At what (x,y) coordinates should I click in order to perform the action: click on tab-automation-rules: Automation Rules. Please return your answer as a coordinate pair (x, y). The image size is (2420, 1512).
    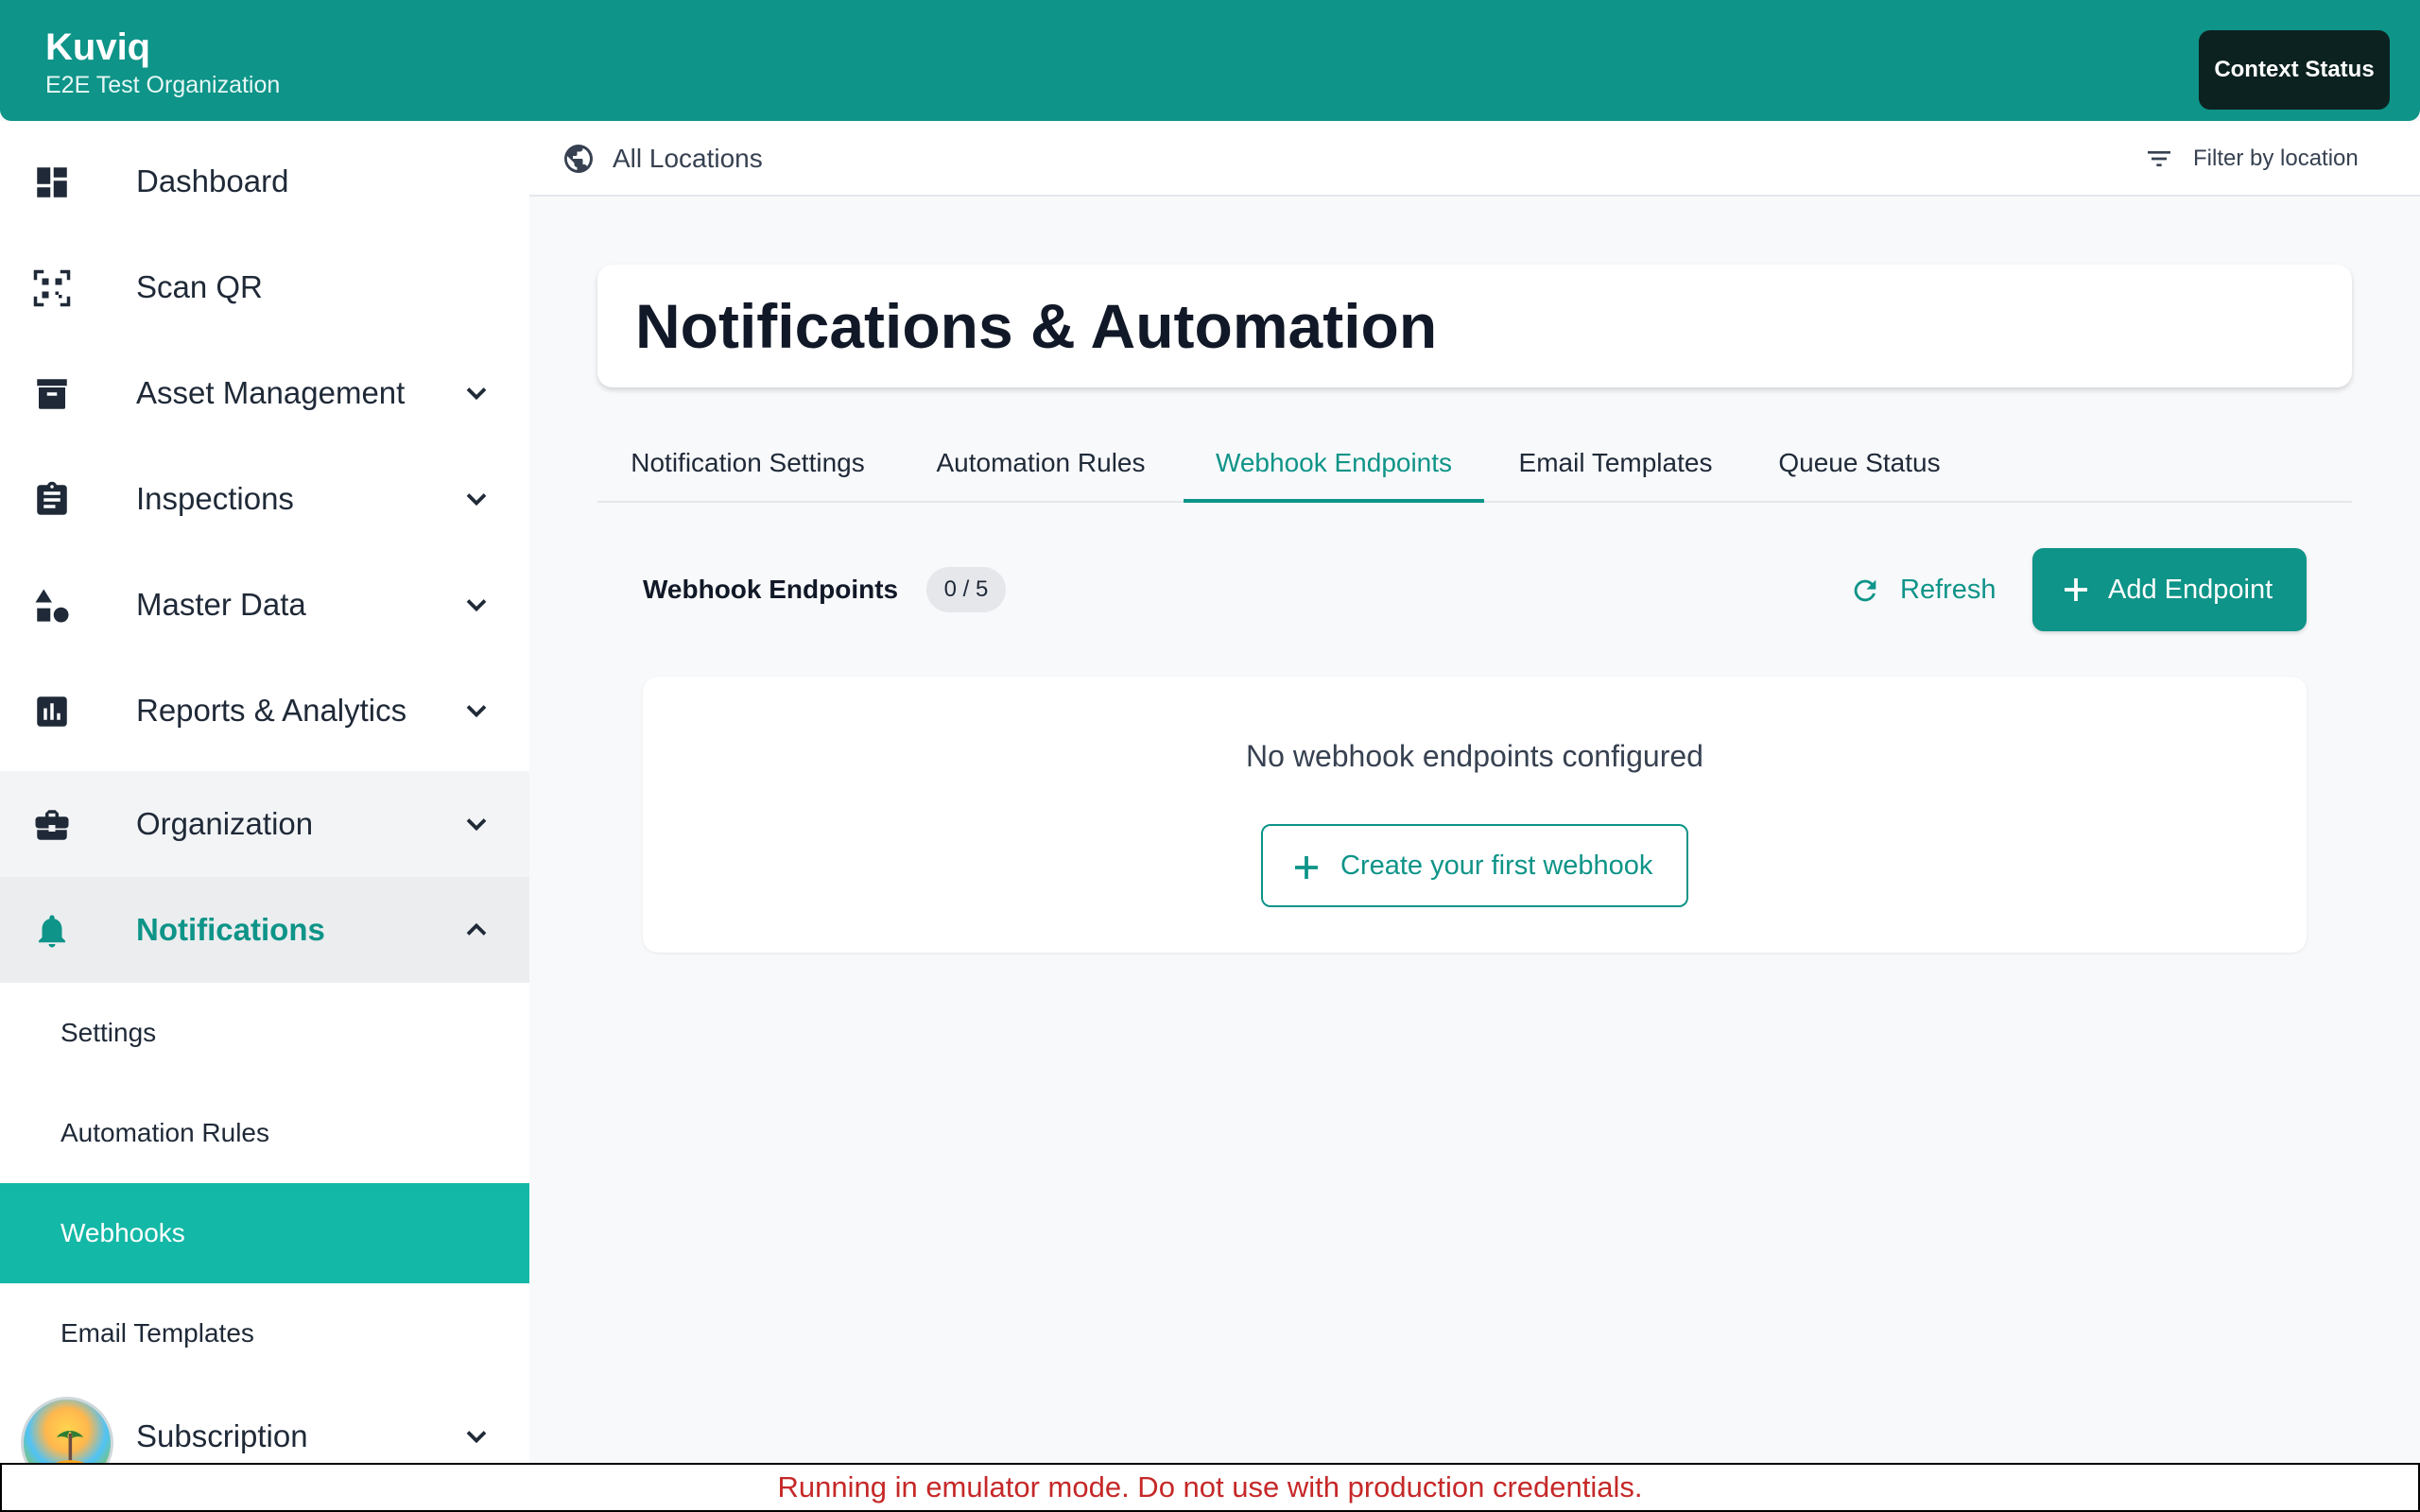
    Looking at the image, I should click on (1041, 463).